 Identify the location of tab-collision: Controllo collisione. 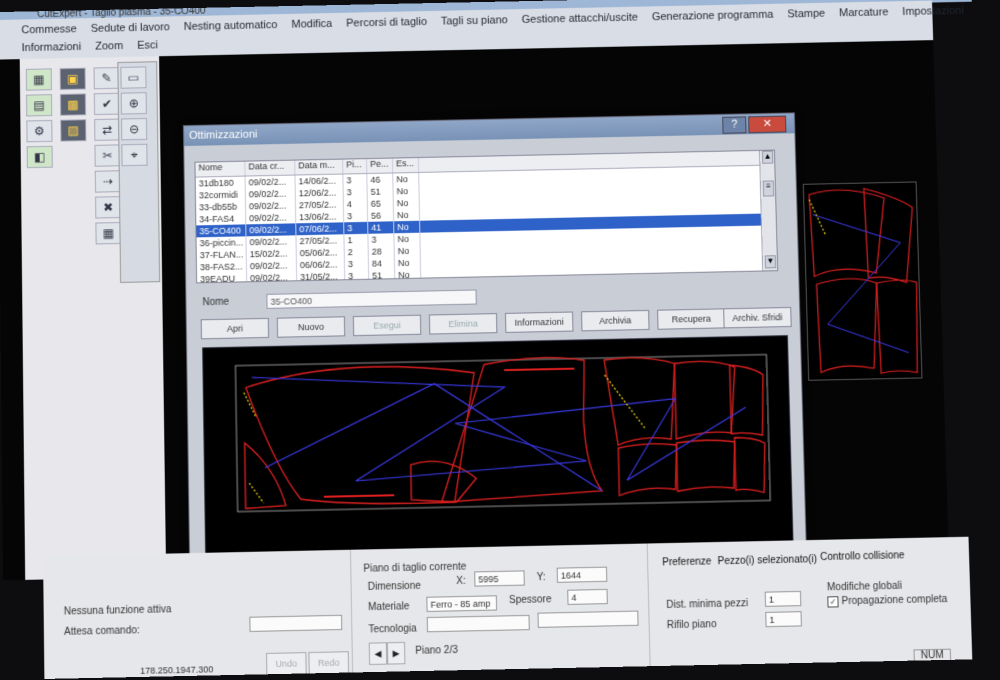
(862, 556).